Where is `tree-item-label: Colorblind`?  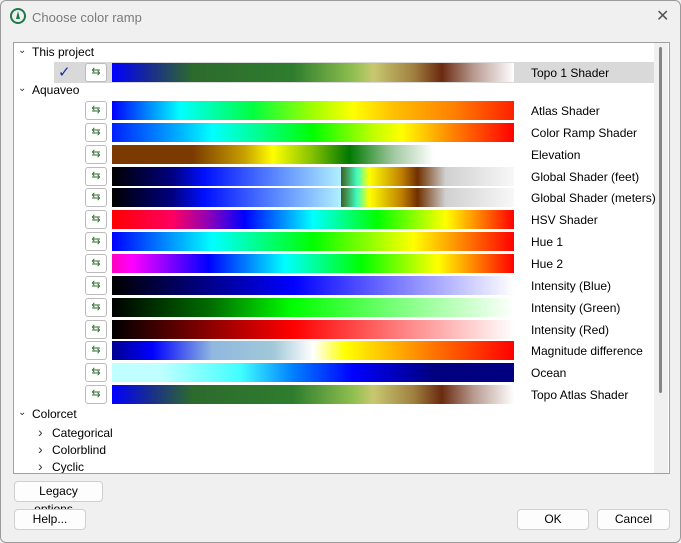 tree-item-label: Colorblind is located at coordinates (79, 450).